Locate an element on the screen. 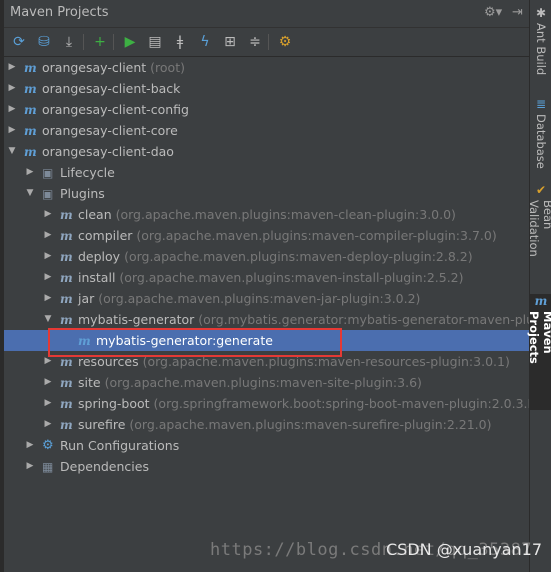  tree-node-name: orangesay-client-core is located at coordinates (110, 130).